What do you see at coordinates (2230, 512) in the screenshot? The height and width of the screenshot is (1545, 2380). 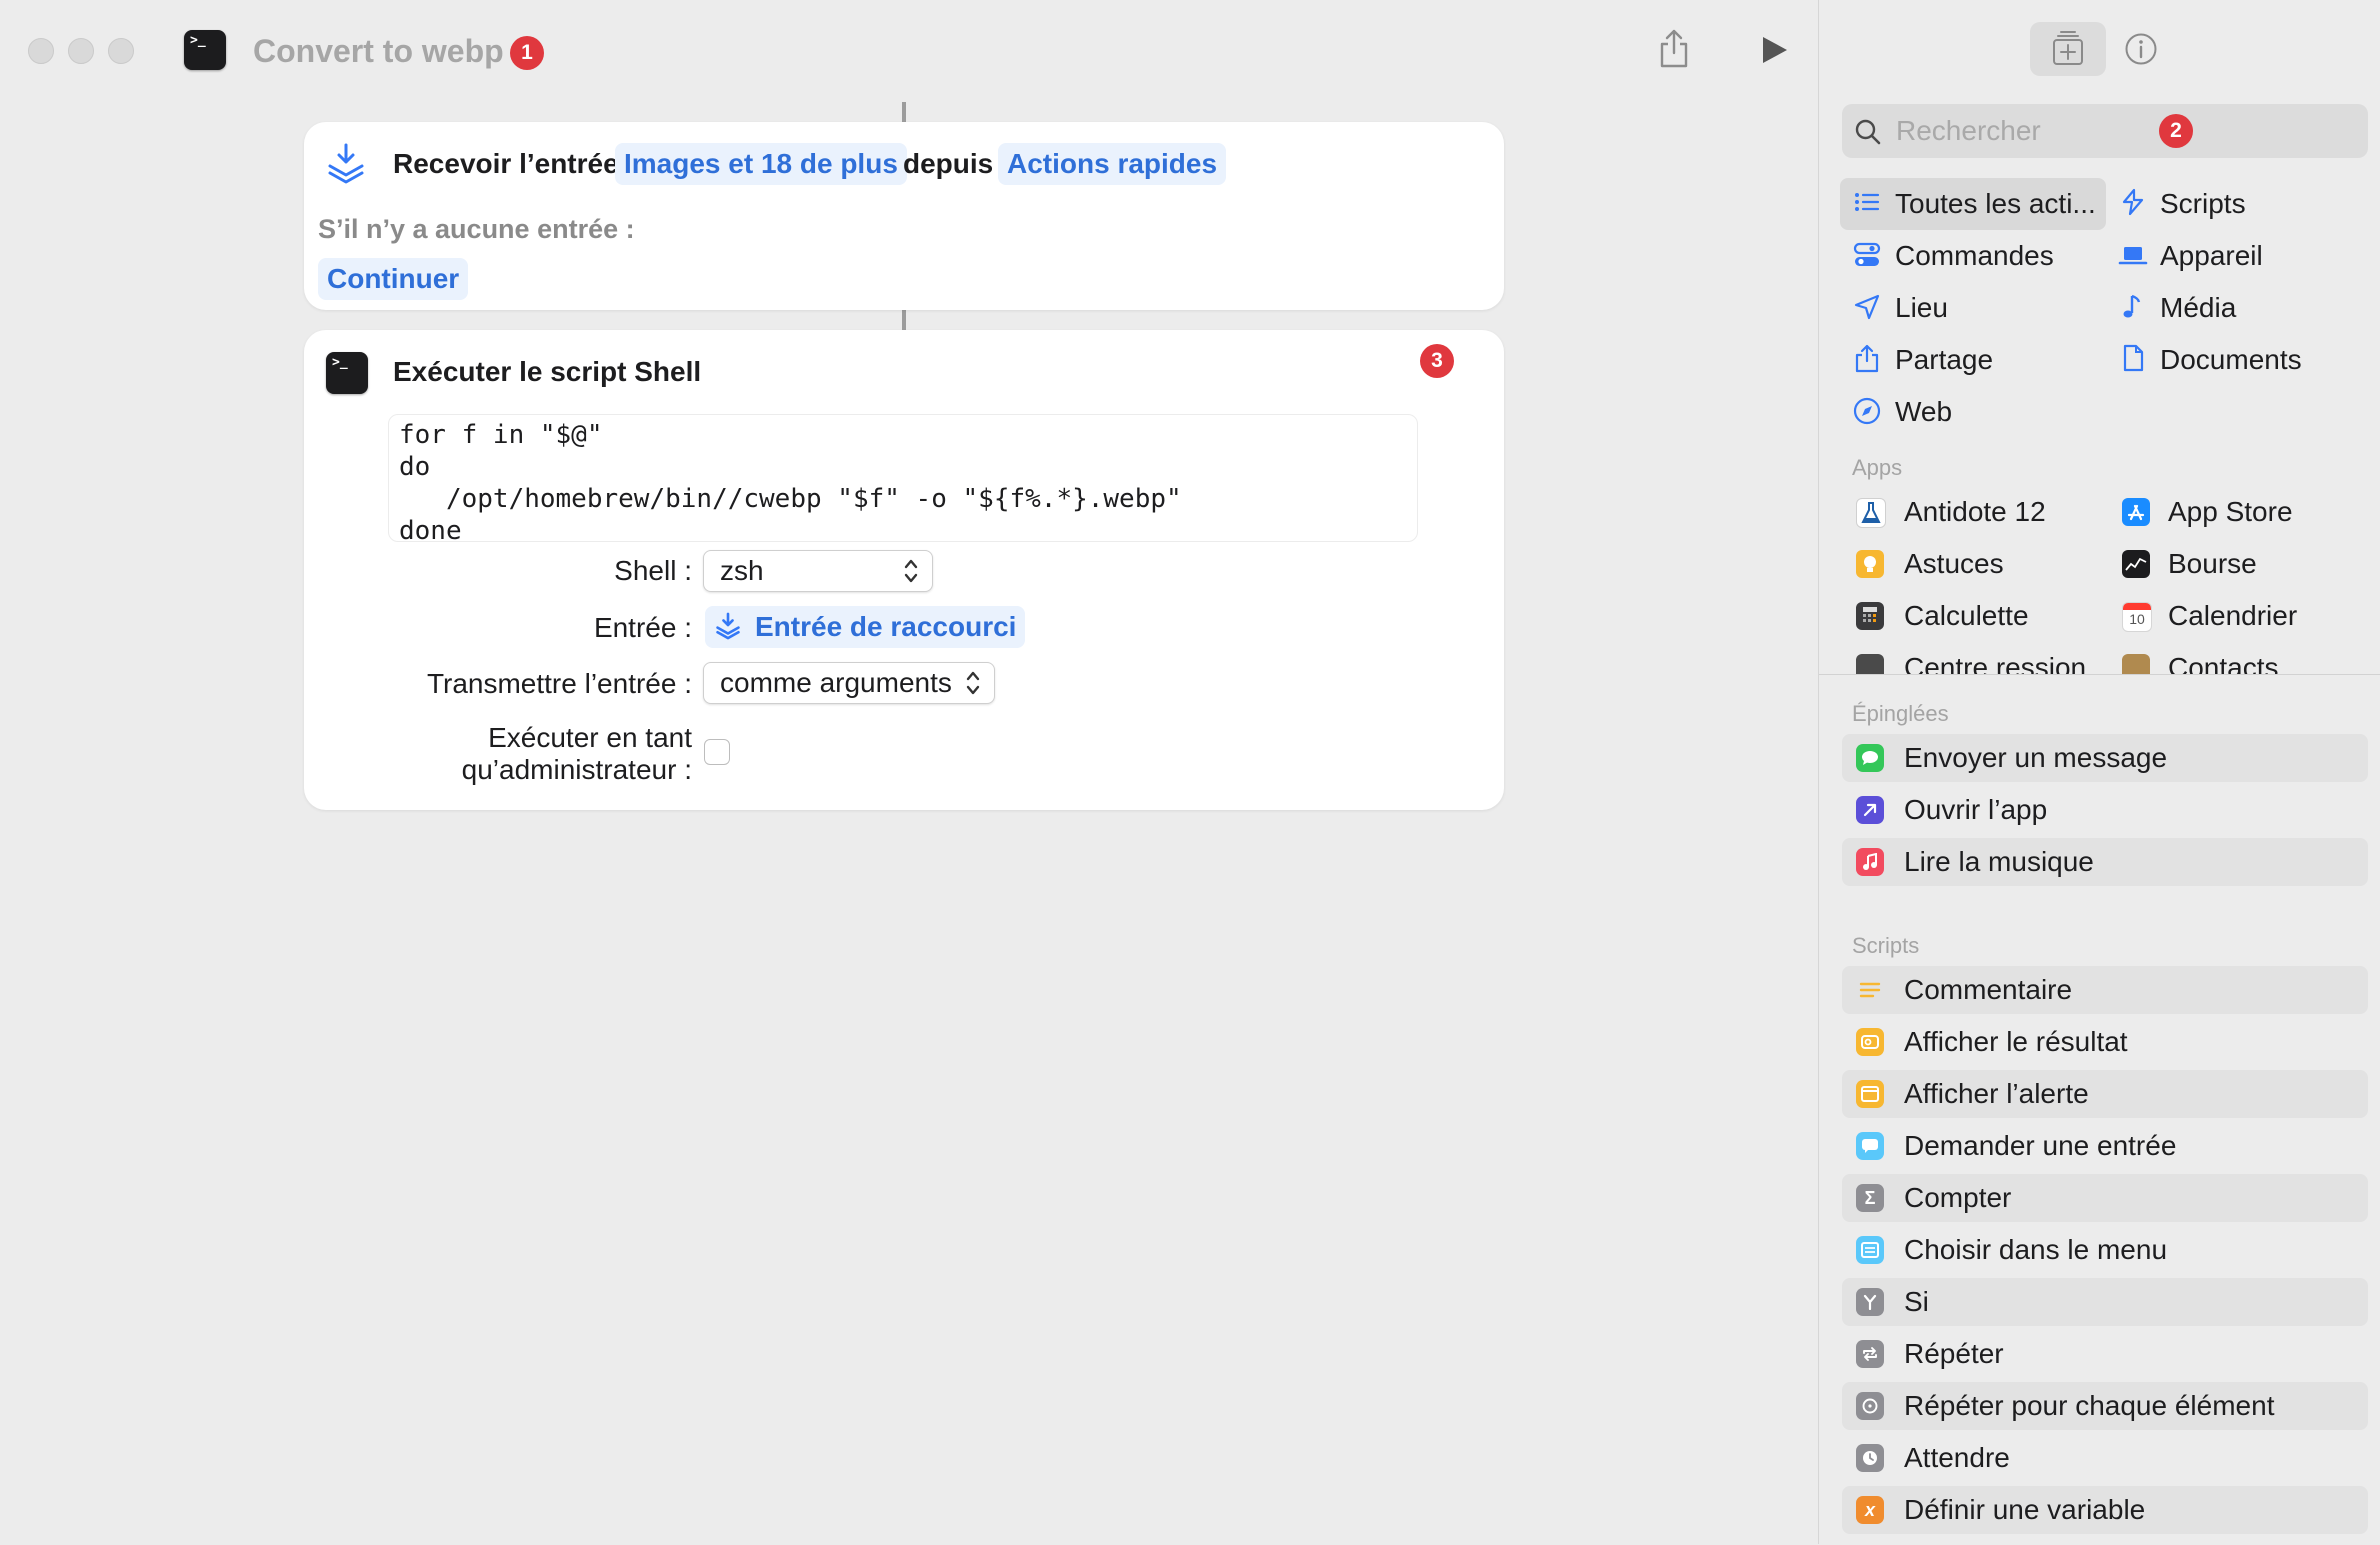 I see `app-app-store: App Store` at bounding box center [2230, 512].